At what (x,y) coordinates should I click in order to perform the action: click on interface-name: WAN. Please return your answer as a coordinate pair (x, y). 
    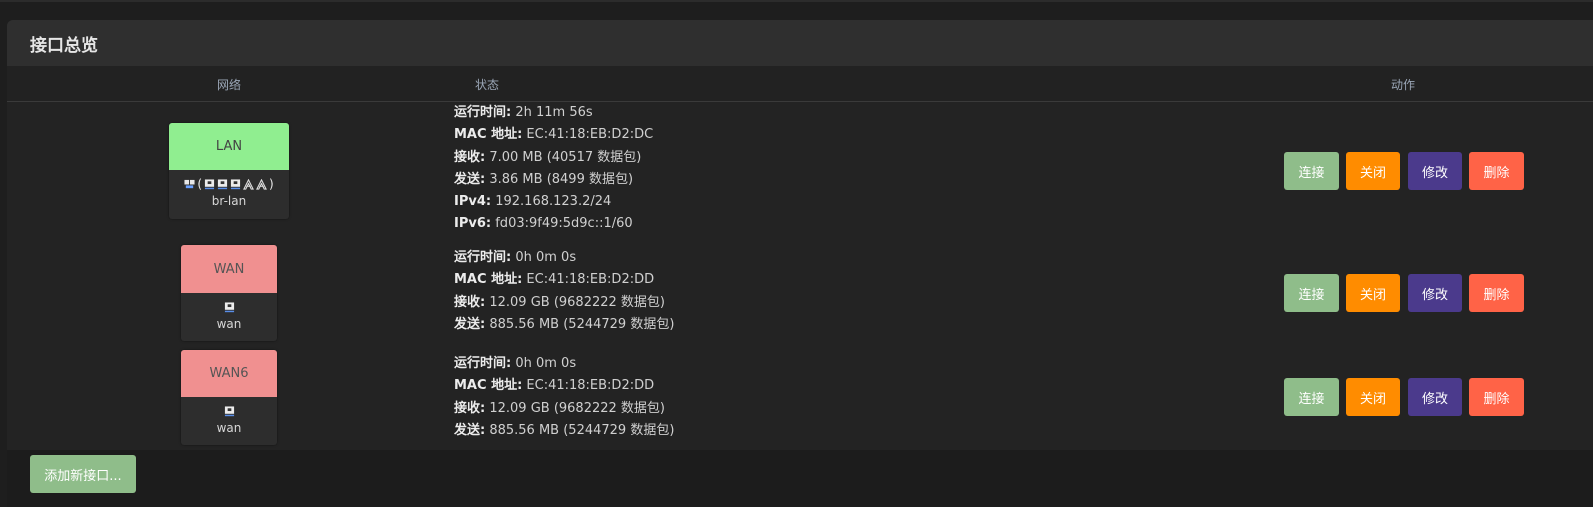
    Looking at the image, I should click on (229, 269).